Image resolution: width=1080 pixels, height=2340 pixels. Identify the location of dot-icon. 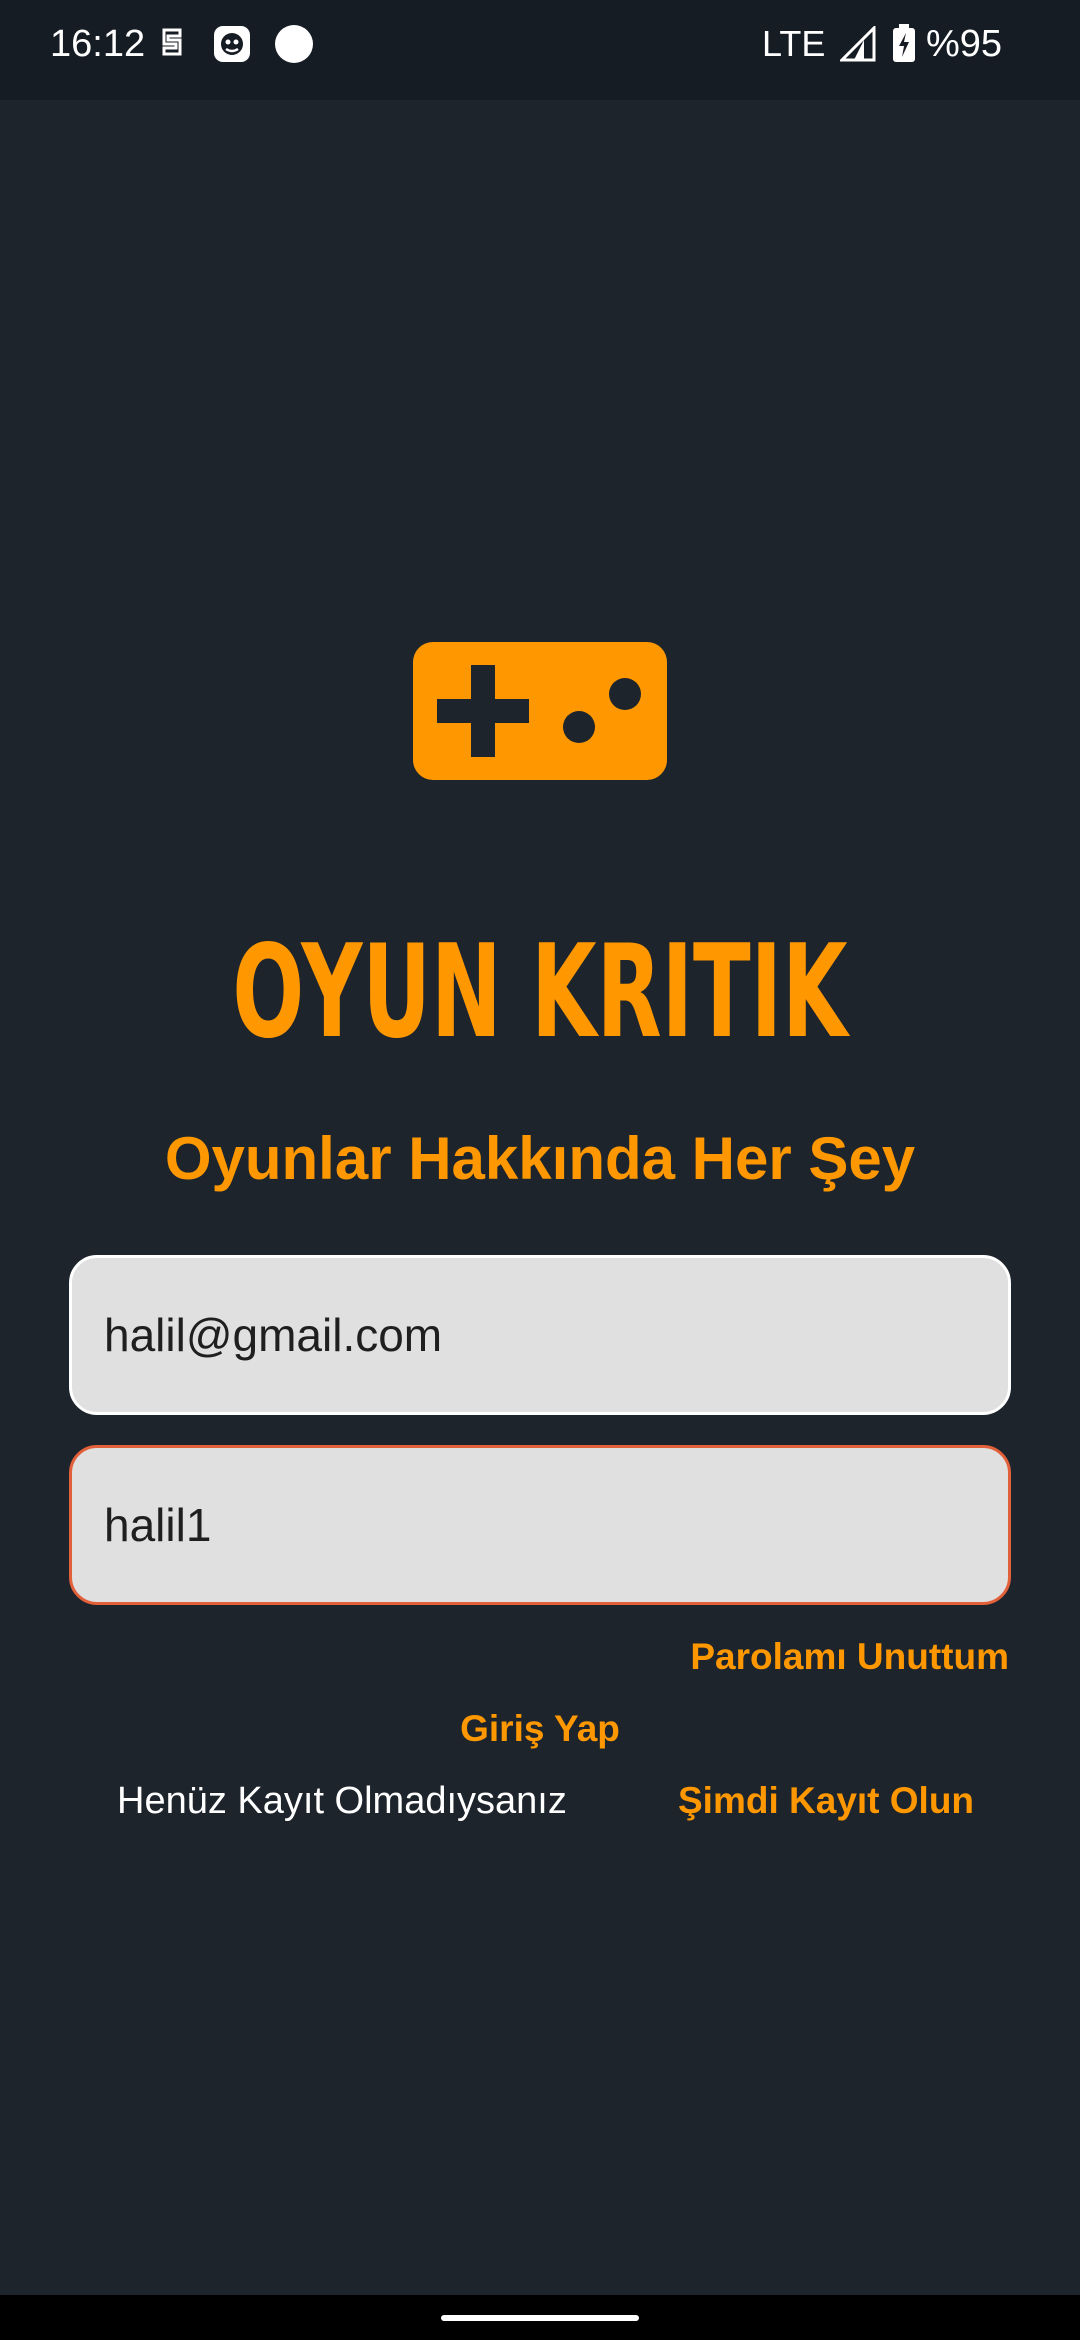
(294, 44).